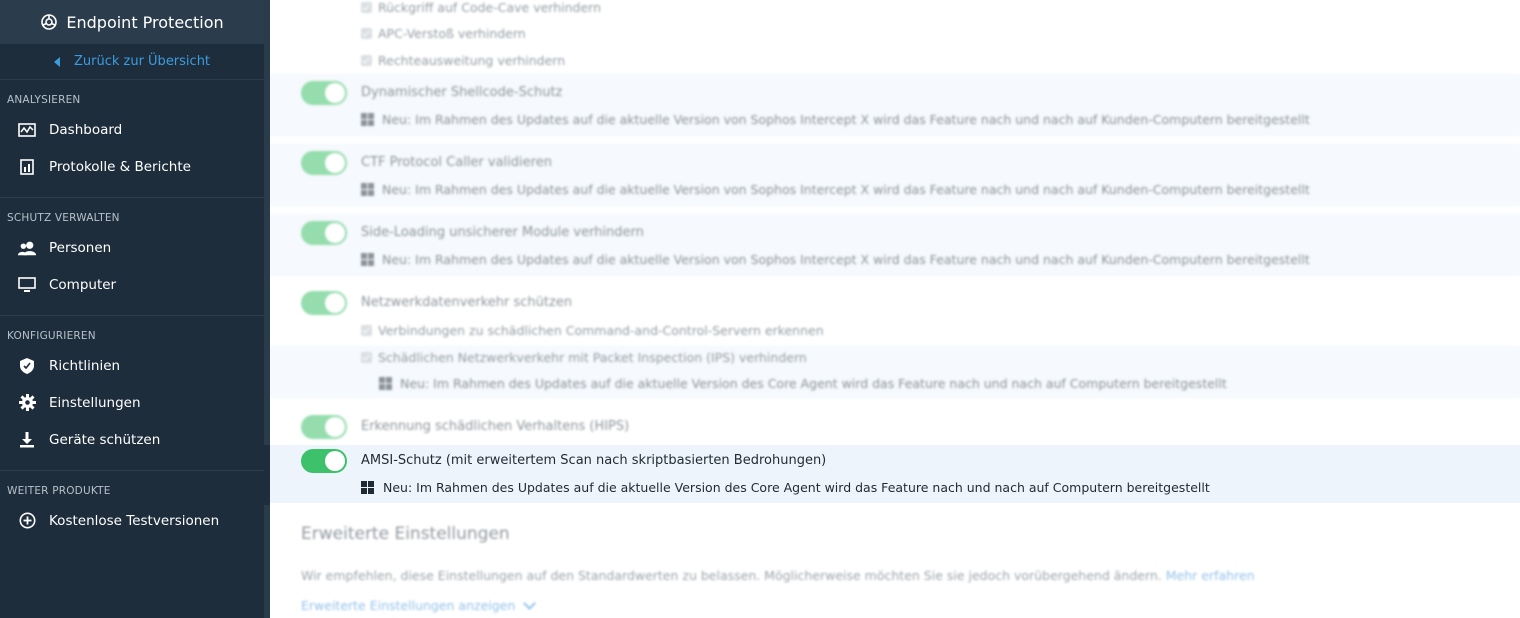  I want to click on toggle-hips, so click(324, 427).